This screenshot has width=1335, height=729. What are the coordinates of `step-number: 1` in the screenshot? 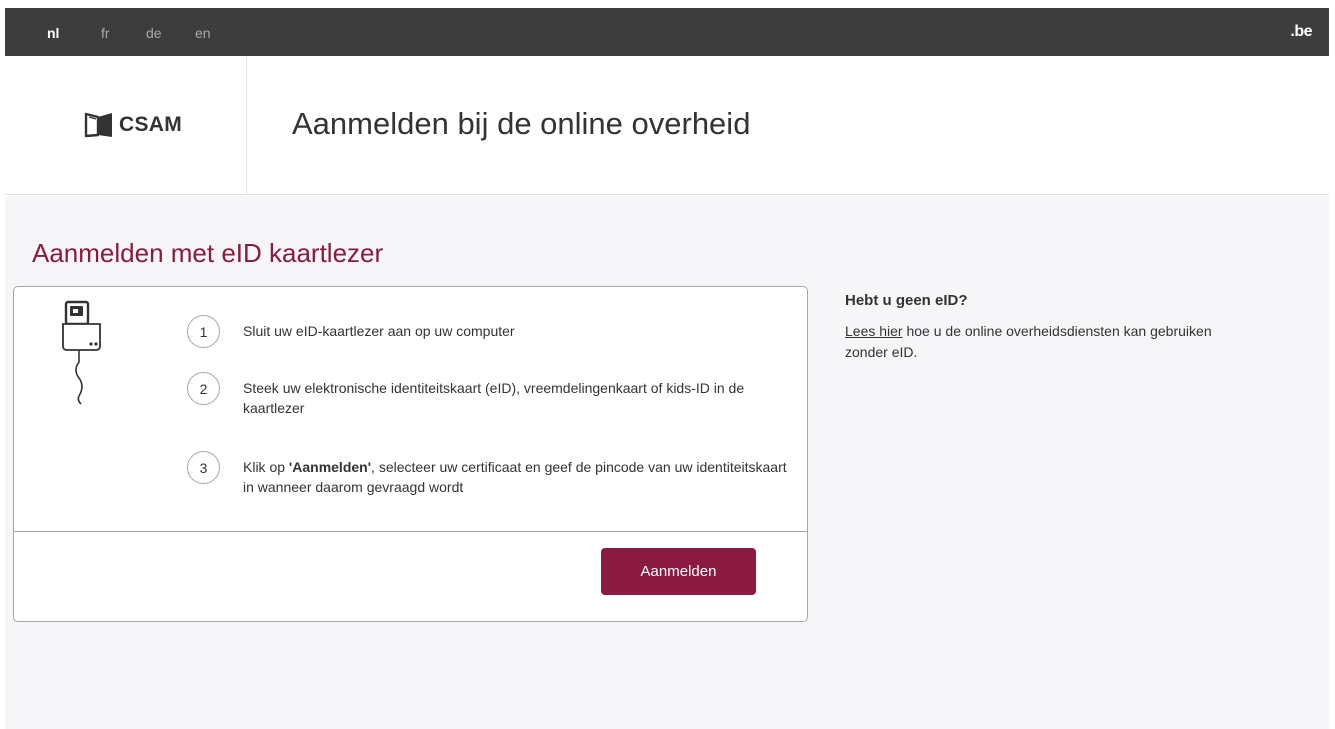 It's located at (203, 331).